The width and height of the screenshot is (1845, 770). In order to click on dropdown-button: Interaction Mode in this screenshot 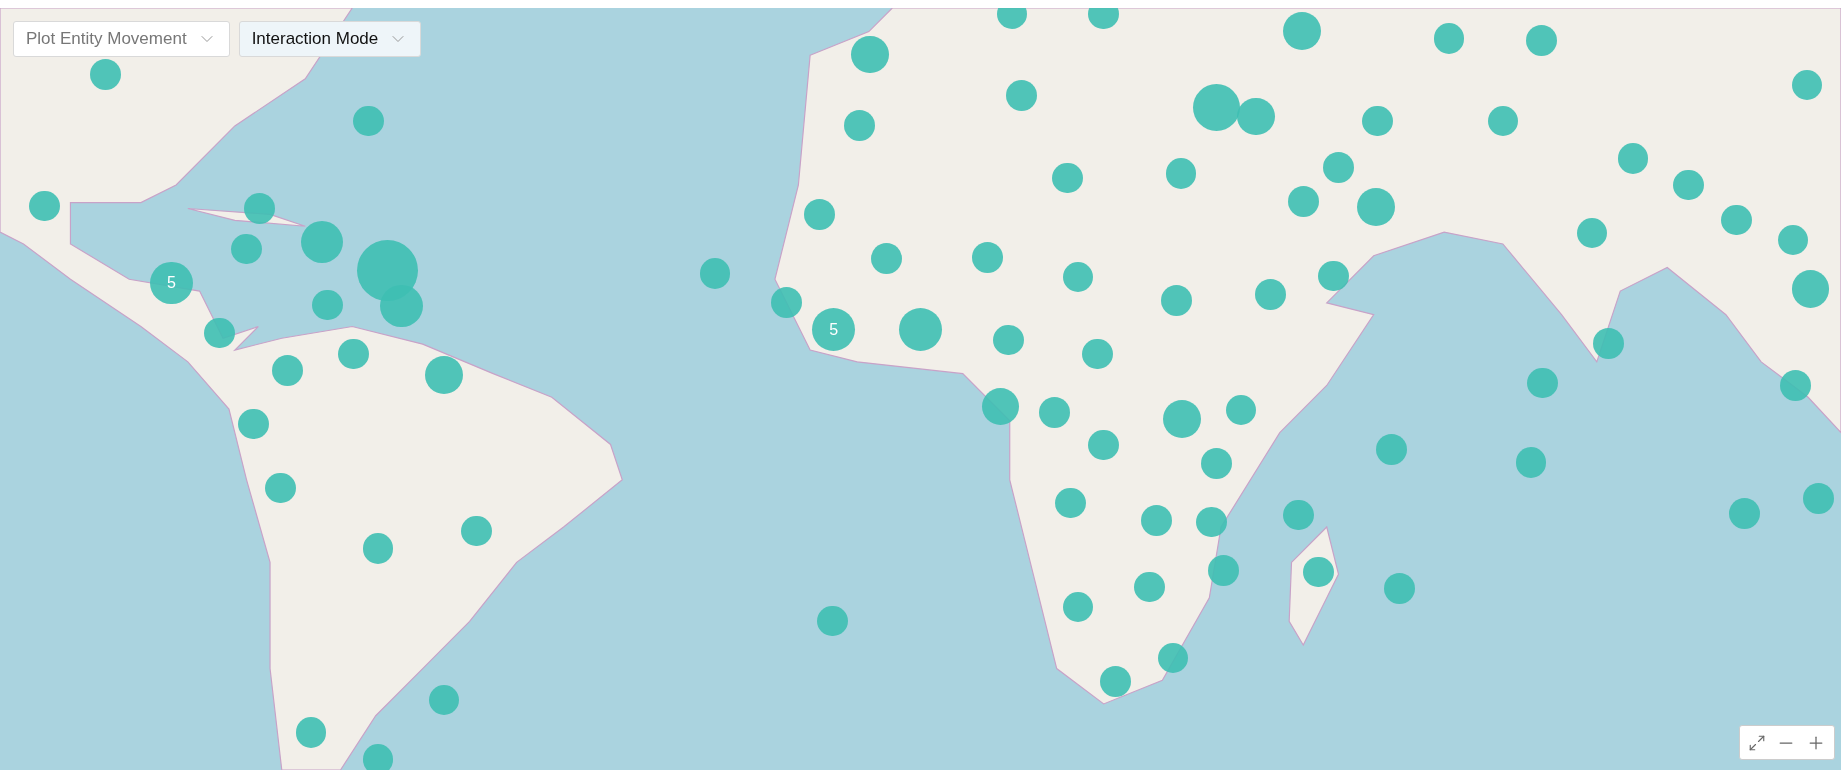, I will do `click(330, 39)`.